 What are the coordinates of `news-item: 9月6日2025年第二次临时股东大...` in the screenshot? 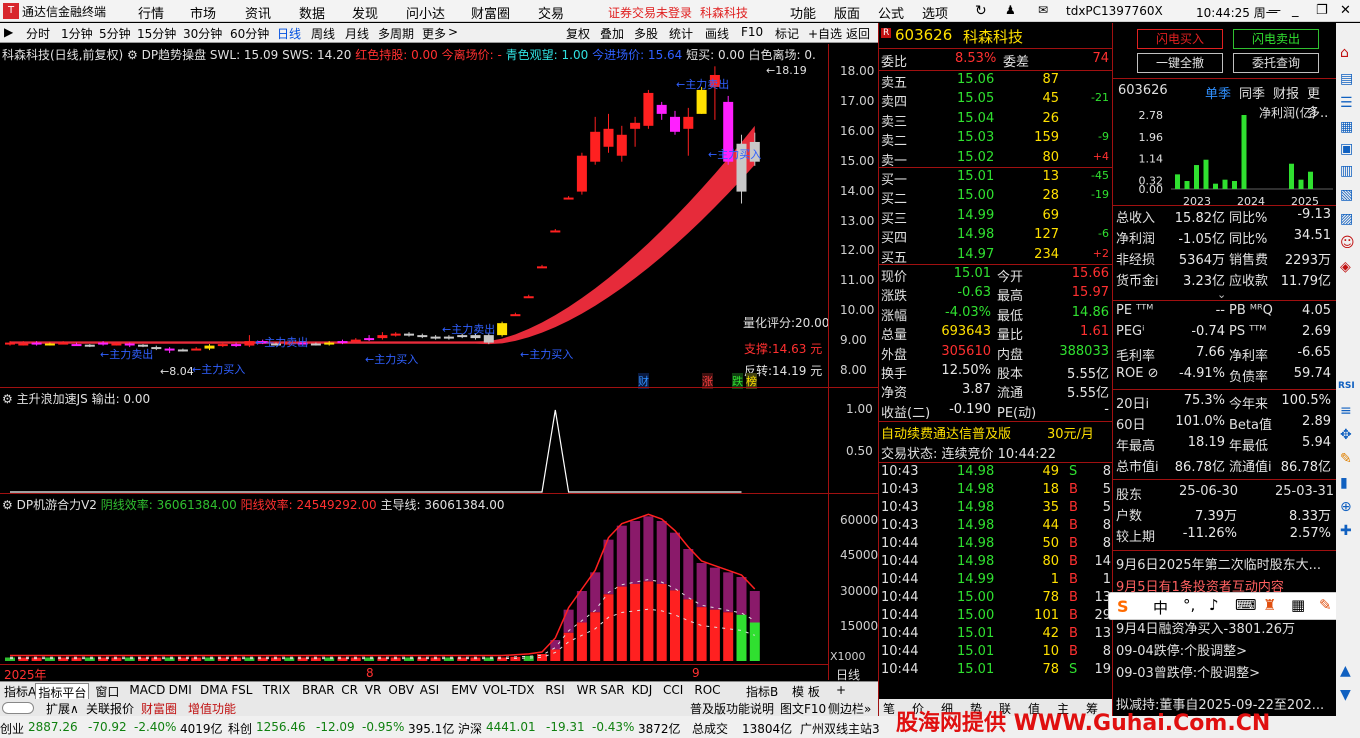 It's located at (1226, 563).